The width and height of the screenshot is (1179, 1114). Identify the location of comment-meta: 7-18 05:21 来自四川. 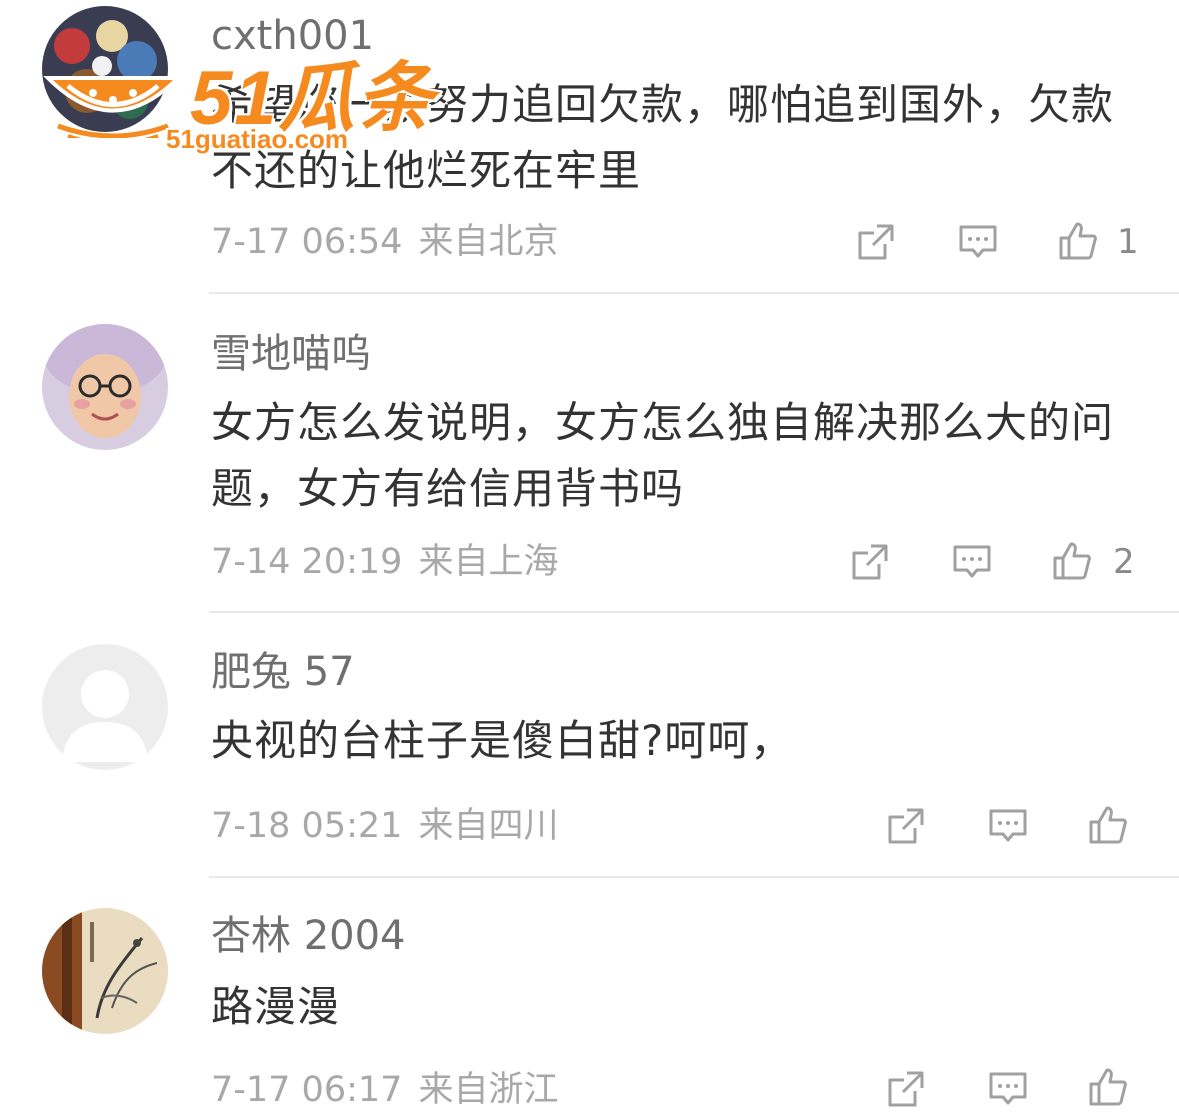
(384, 826).